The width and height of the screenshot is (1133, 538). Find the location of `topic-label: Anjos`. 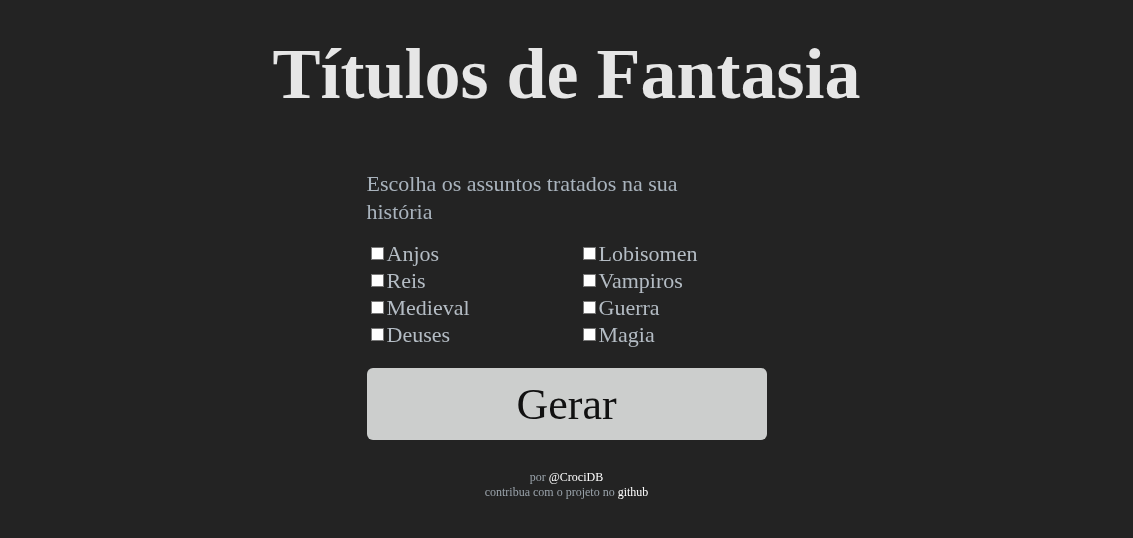

topic-label: Anjos is located at coordinates (413, 253).